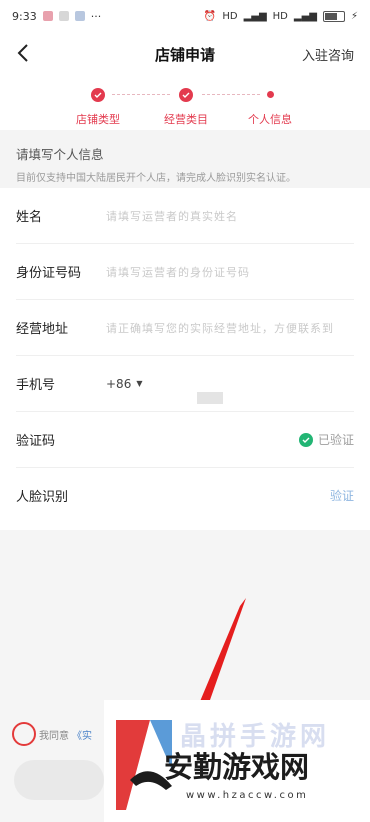 This screenshot has height=822, width=370. Describe the element at coordinates (210, 398) in the screenshot. I see `scroll-indicator` at that location.